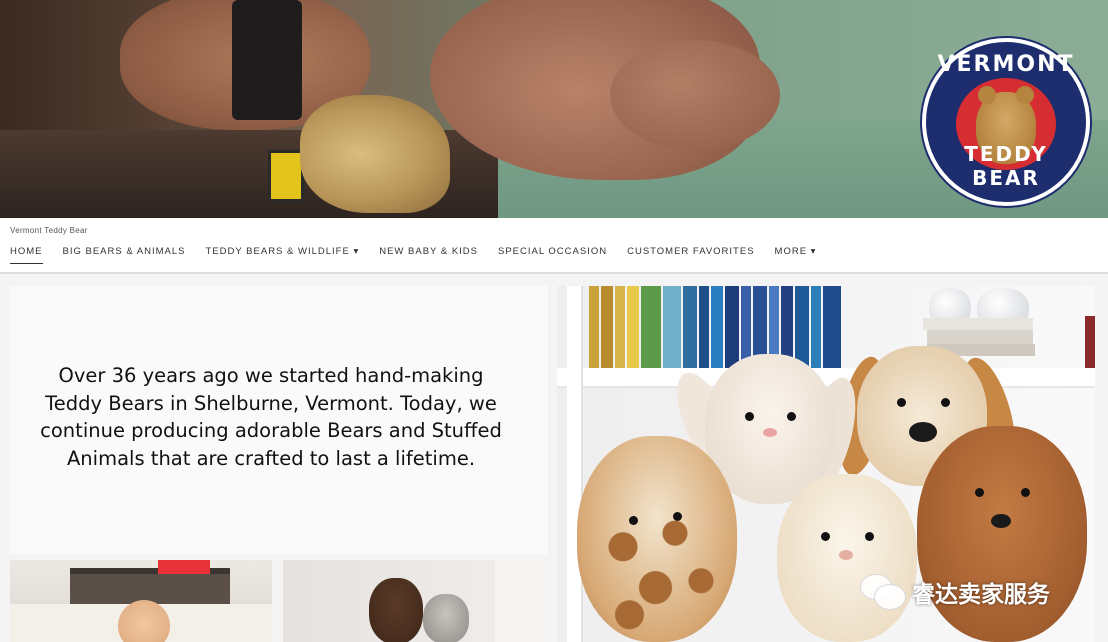  Describe the element at coordinates (184, 567) in the screenshot. I see `lamp` at that location.